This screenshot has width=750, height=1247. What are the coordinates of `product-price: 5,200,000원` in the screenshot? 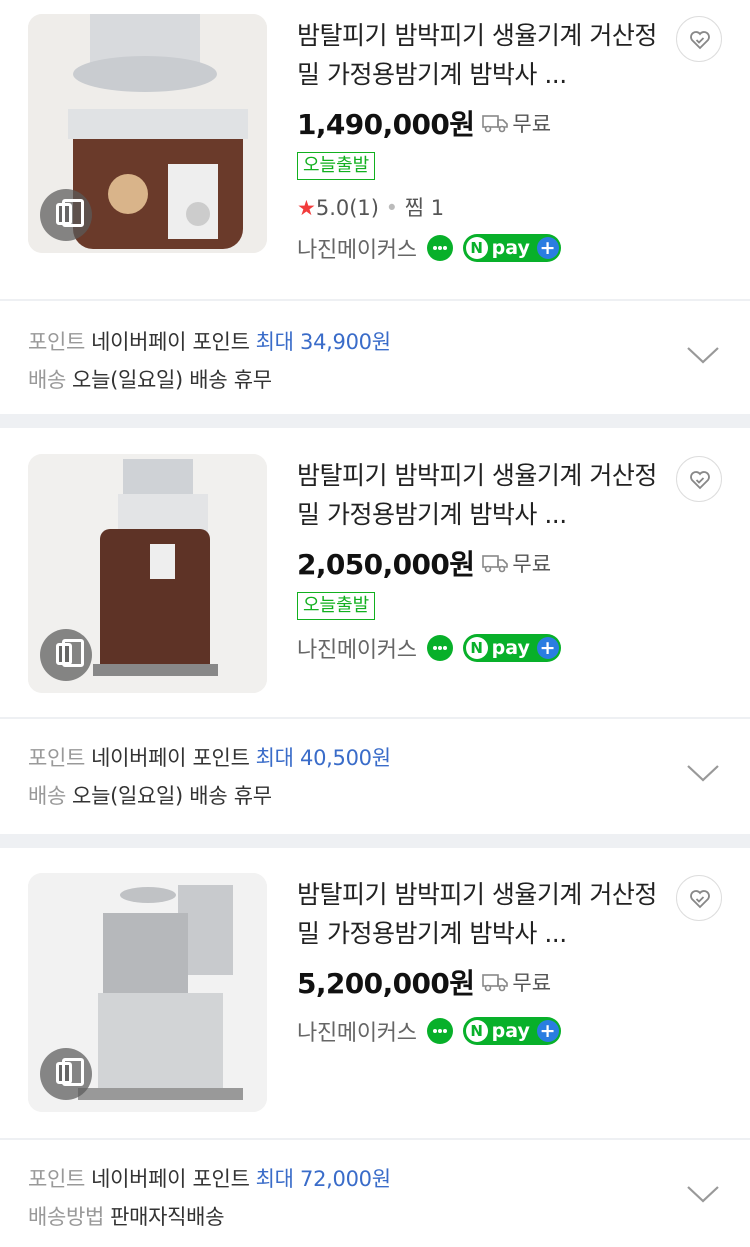 It's located at (386, 983).